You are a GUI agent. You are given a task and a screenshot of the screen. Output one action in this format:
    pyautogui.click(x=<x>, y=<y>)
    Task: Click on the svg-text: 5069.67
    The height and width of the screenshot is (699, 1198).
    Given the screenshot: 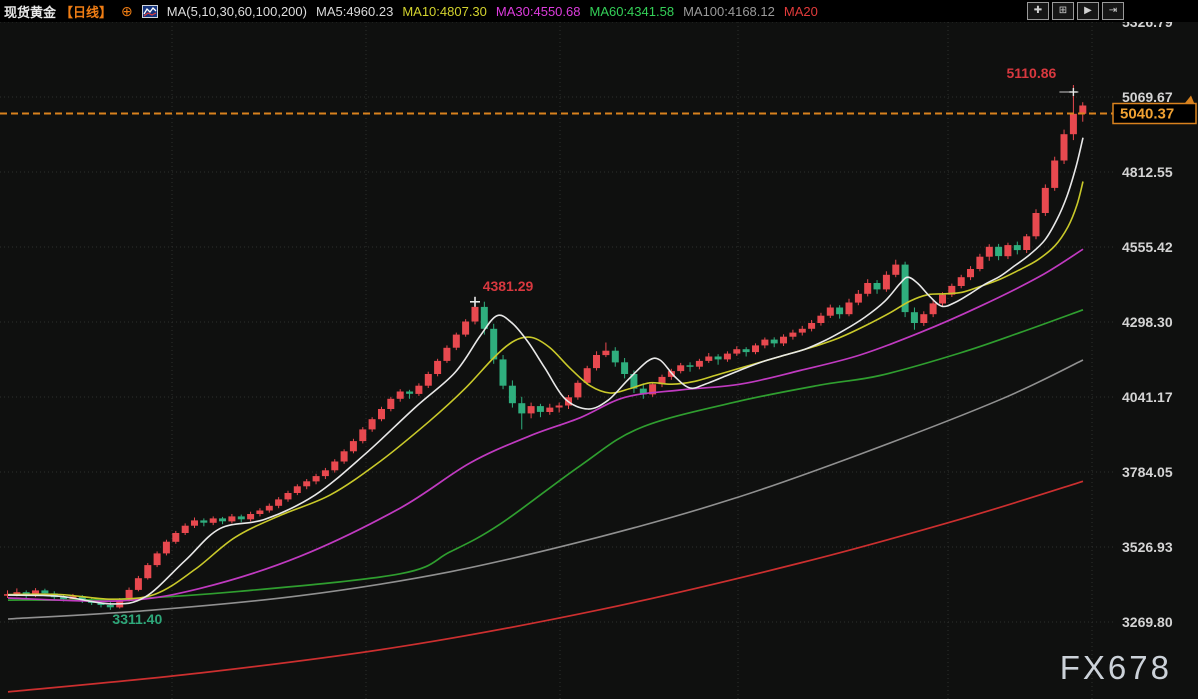 What is the action you would take?
    pyautogui.click(x=1147, y=97)
    